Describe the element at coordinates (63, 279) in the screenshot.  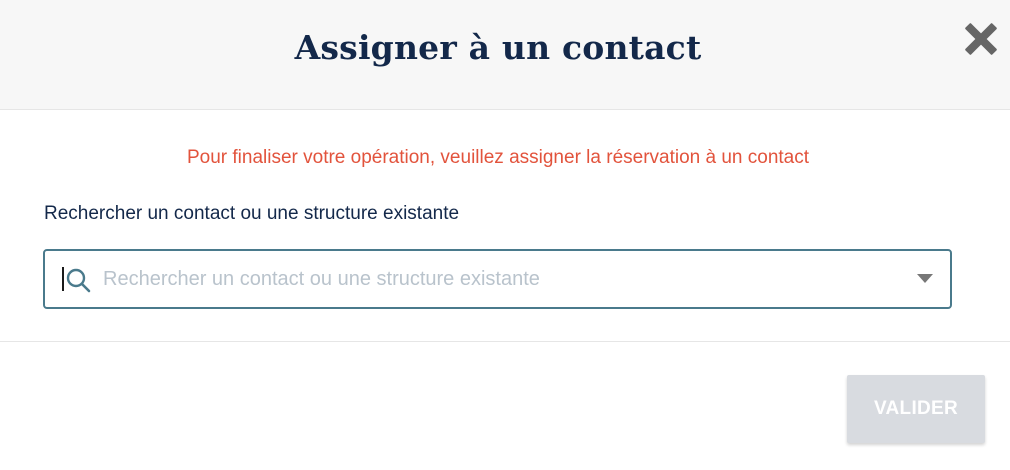
I see `text-cursor` at that location.